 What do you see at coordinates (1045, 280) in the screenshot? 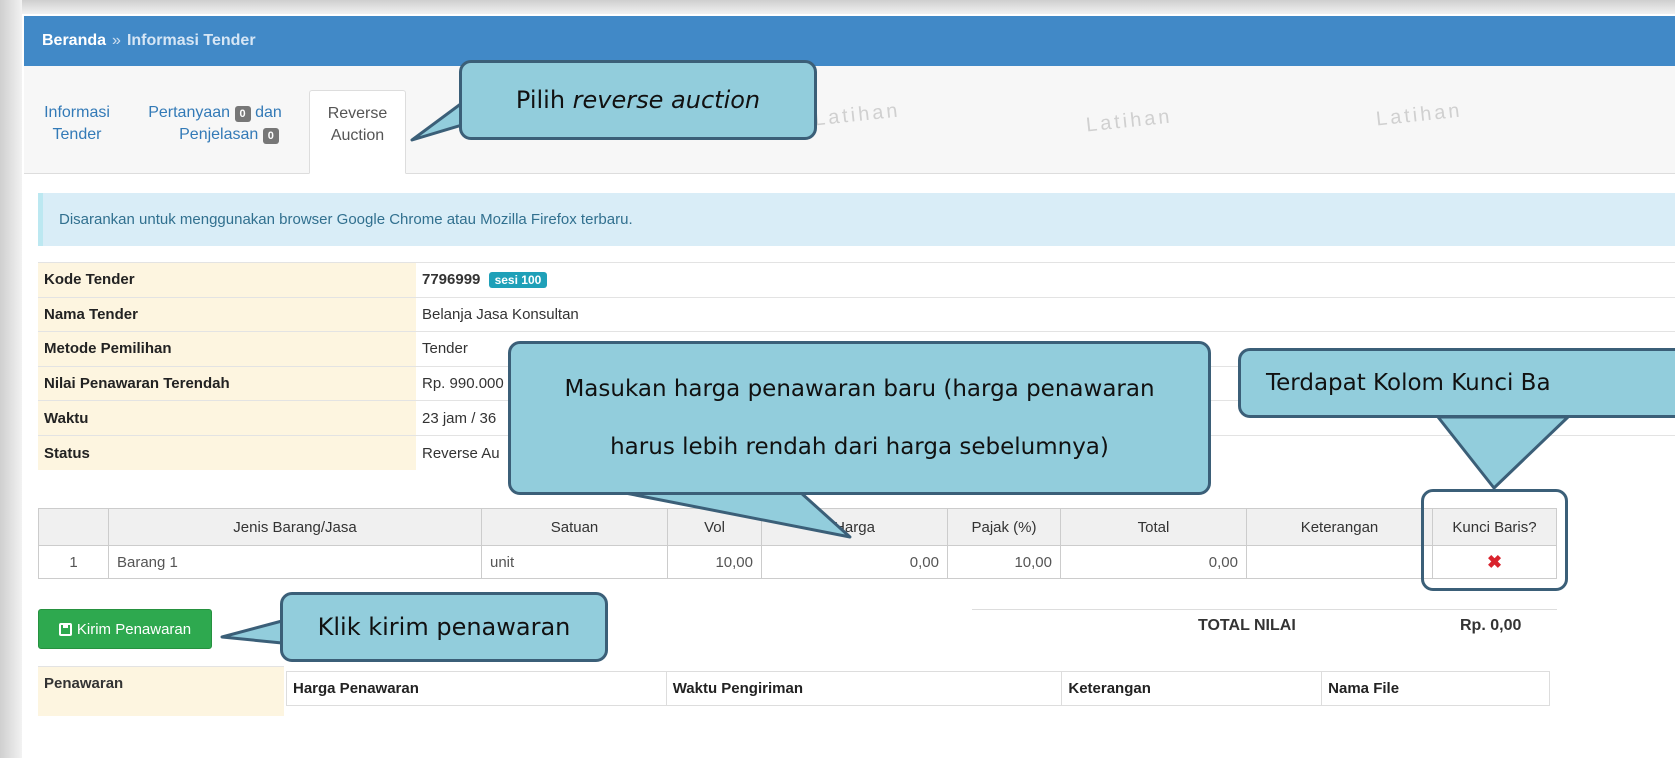
I see `kode-value-cell: 7796999 sesi 100` at bounding box center [1045, 280].